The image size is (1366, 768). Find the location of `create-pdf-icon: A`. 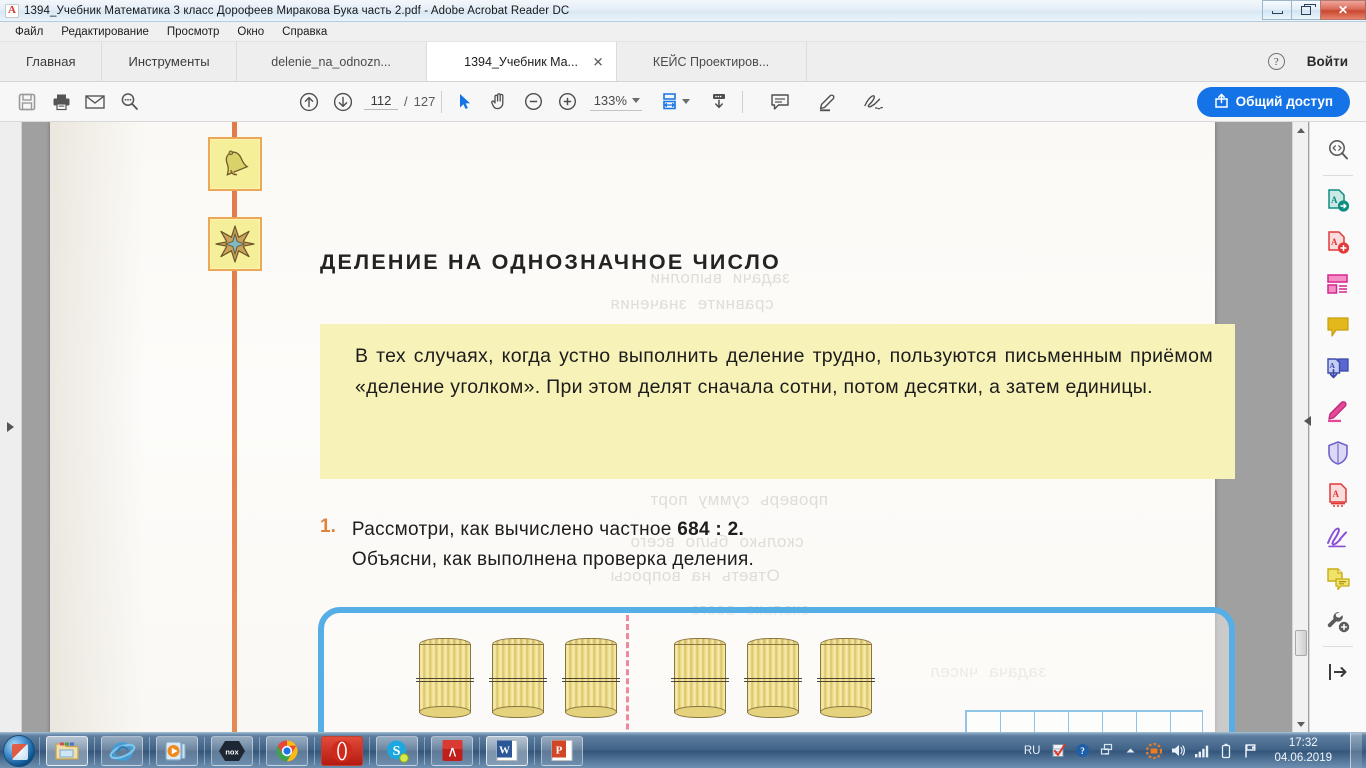

create-pdf-icon: A is located at coordinates (1338, 243).